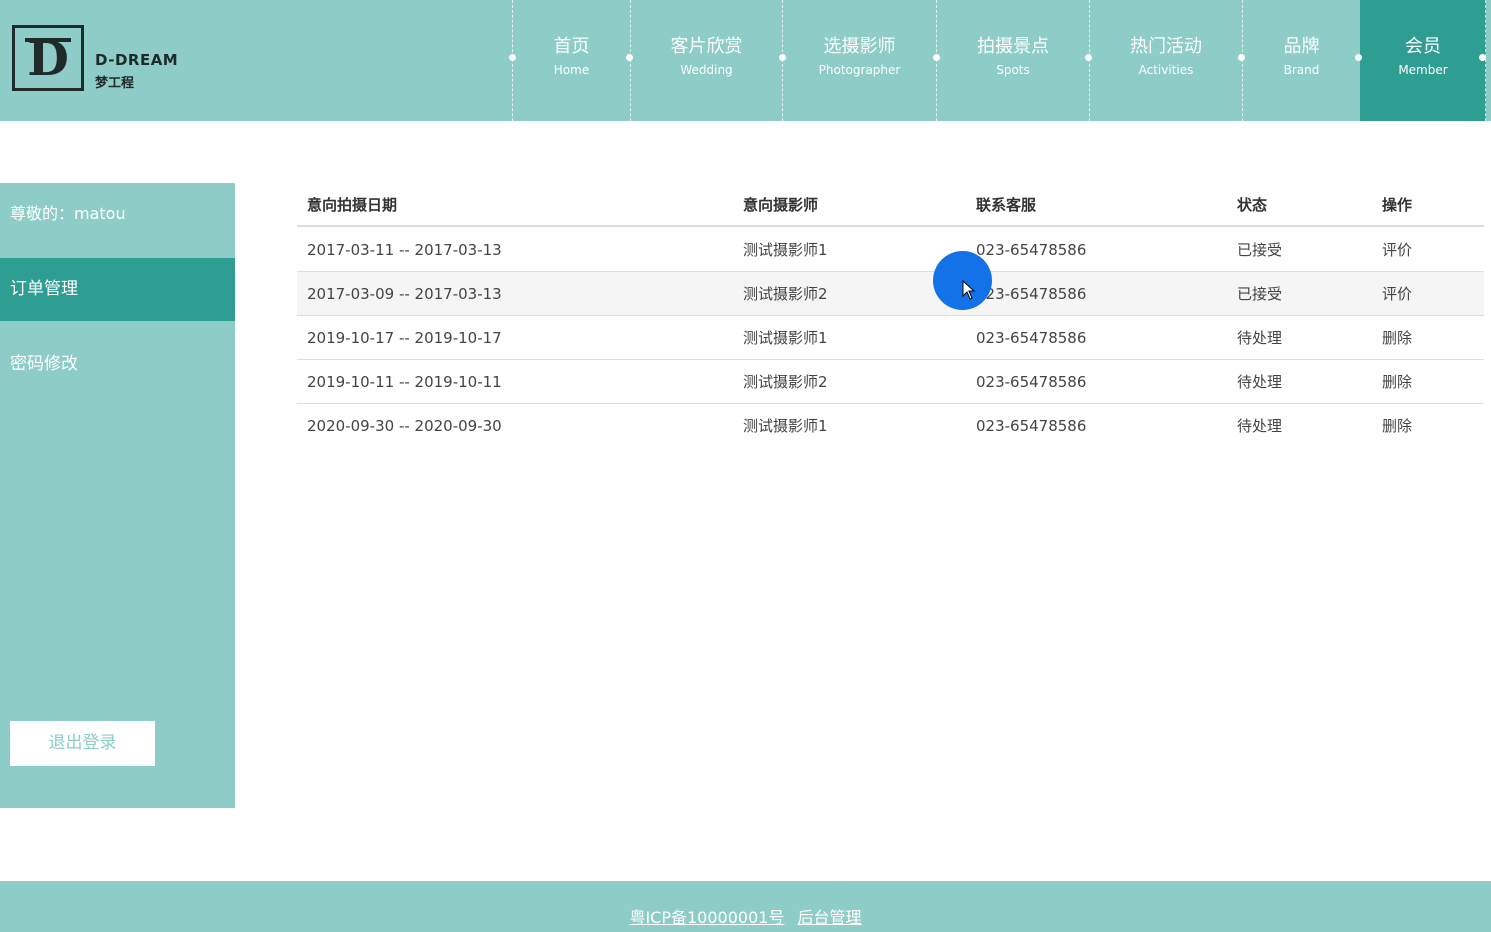 The image size is (1491, 932). Describe the element at coordinates (117, 495) in the screenshot. I see `member-sidebar: 尊敬的：matou 订单管理 密码修改 退出登录` at that location.